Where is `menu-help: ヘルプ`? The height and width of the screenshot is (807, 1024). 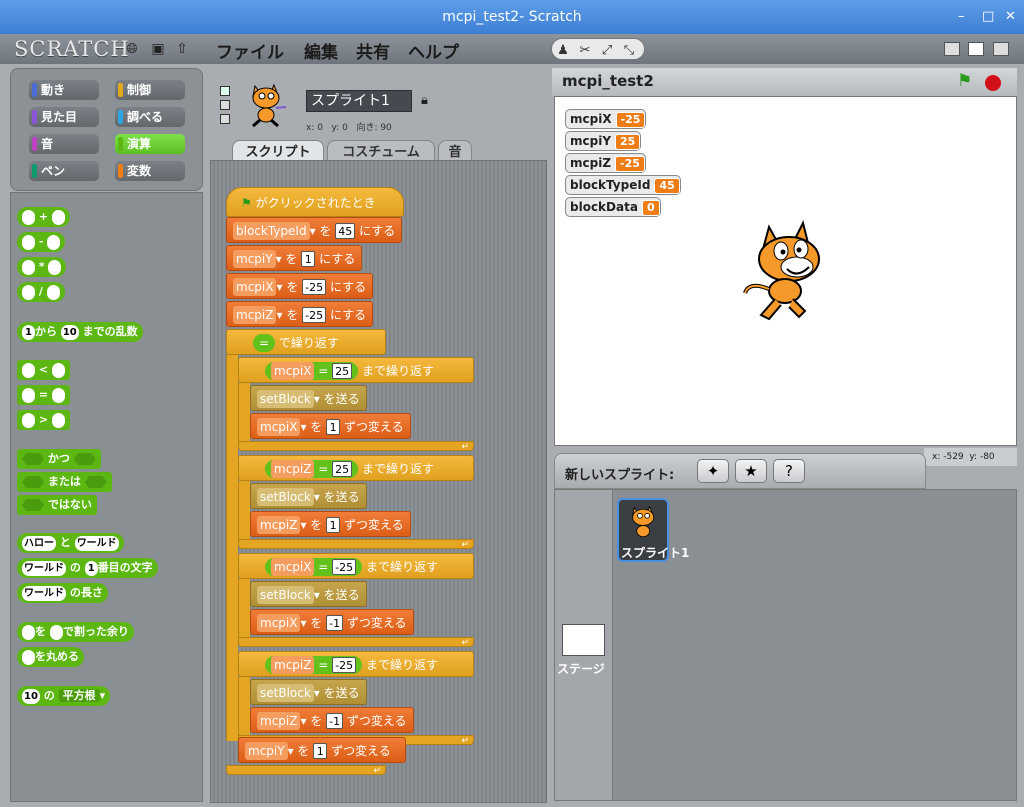 menu-help: ヘルプ is located at coordinates (433, 50).